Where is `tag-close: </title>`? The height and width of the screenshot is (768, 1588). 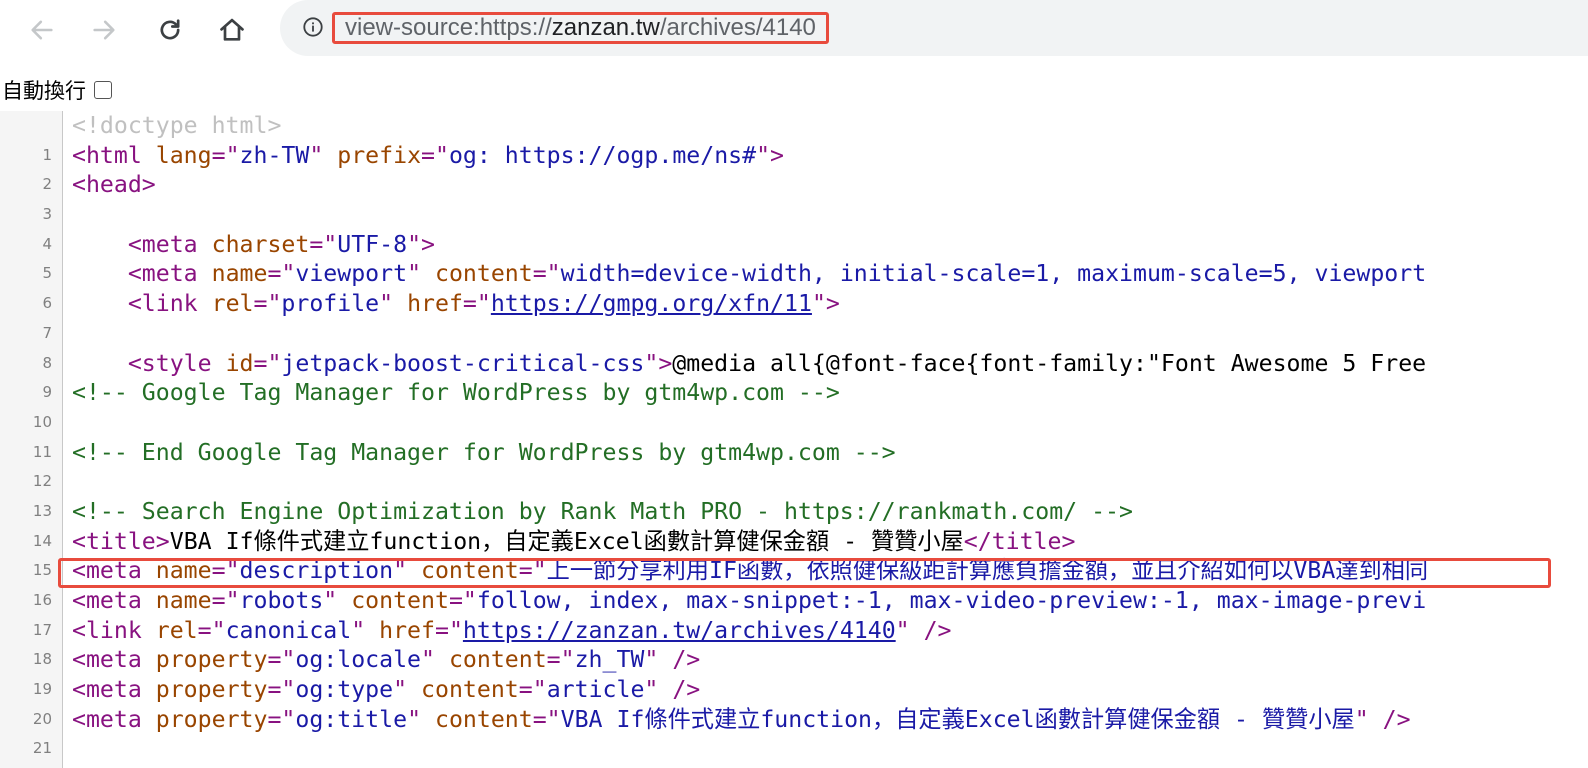
tag-close: </title> is located at coordinates (1019, 541).